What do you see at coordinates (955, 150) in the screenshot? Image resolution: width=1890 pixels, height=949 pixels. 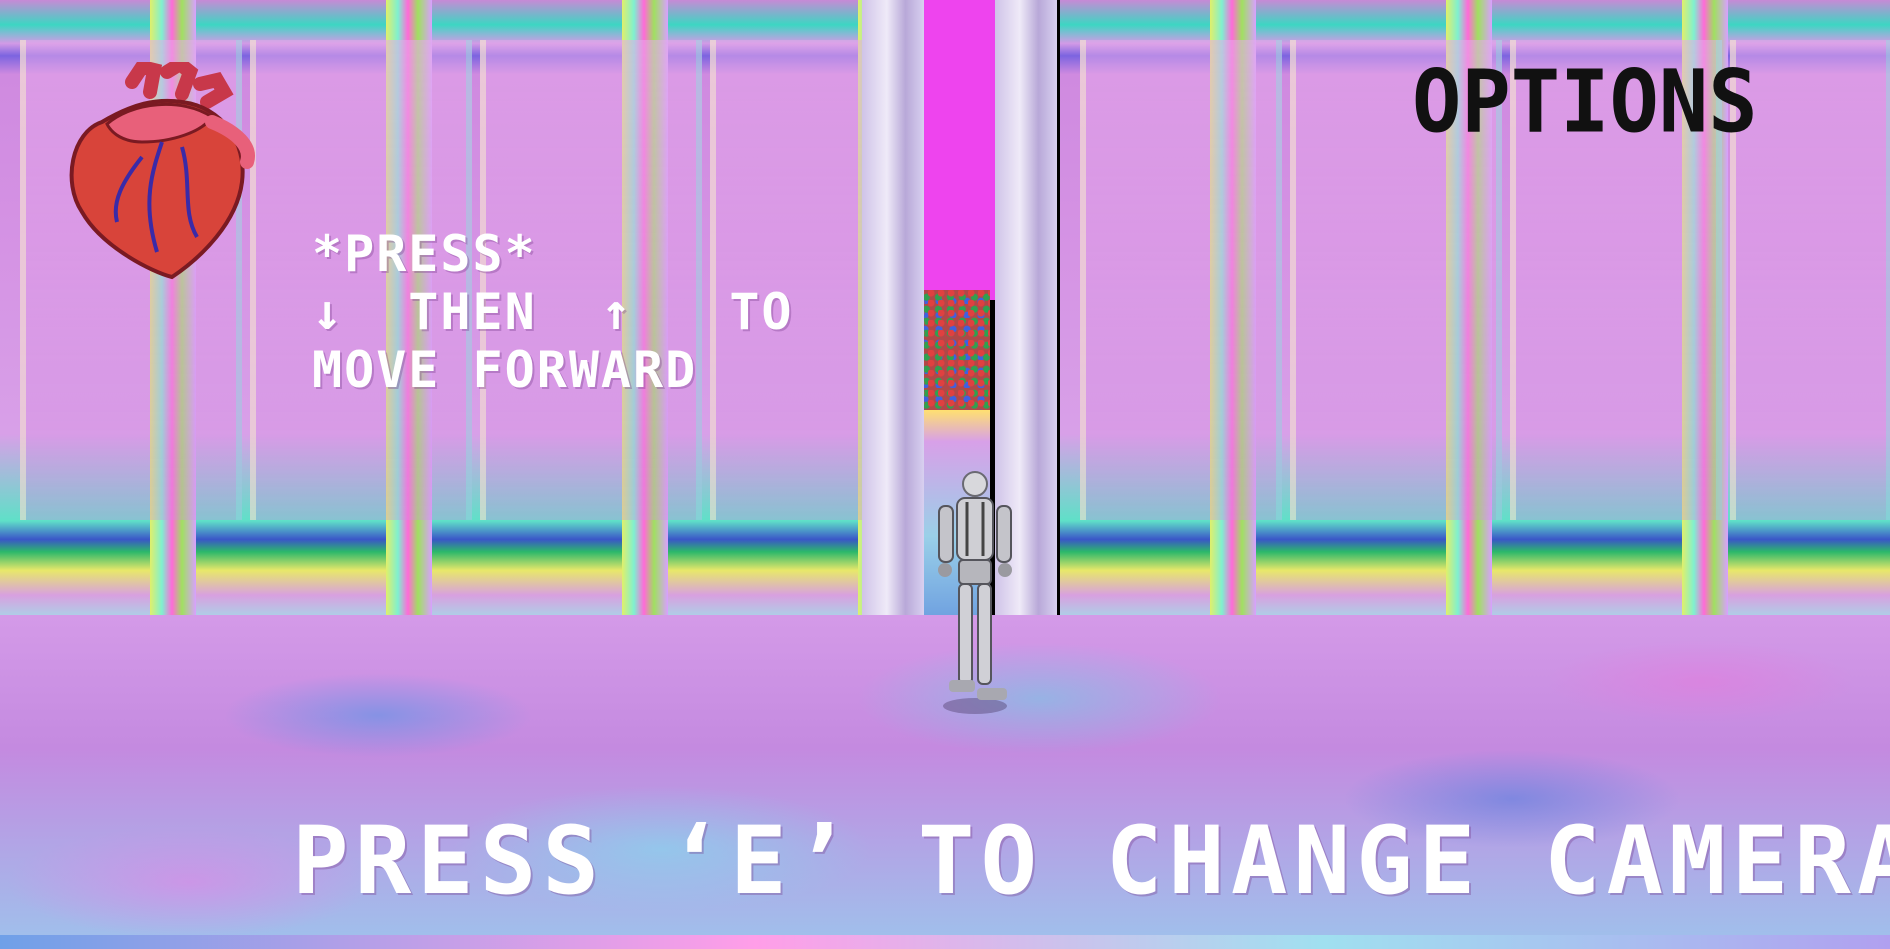 I see `corridor-sky` at bounding box center [955, 150].